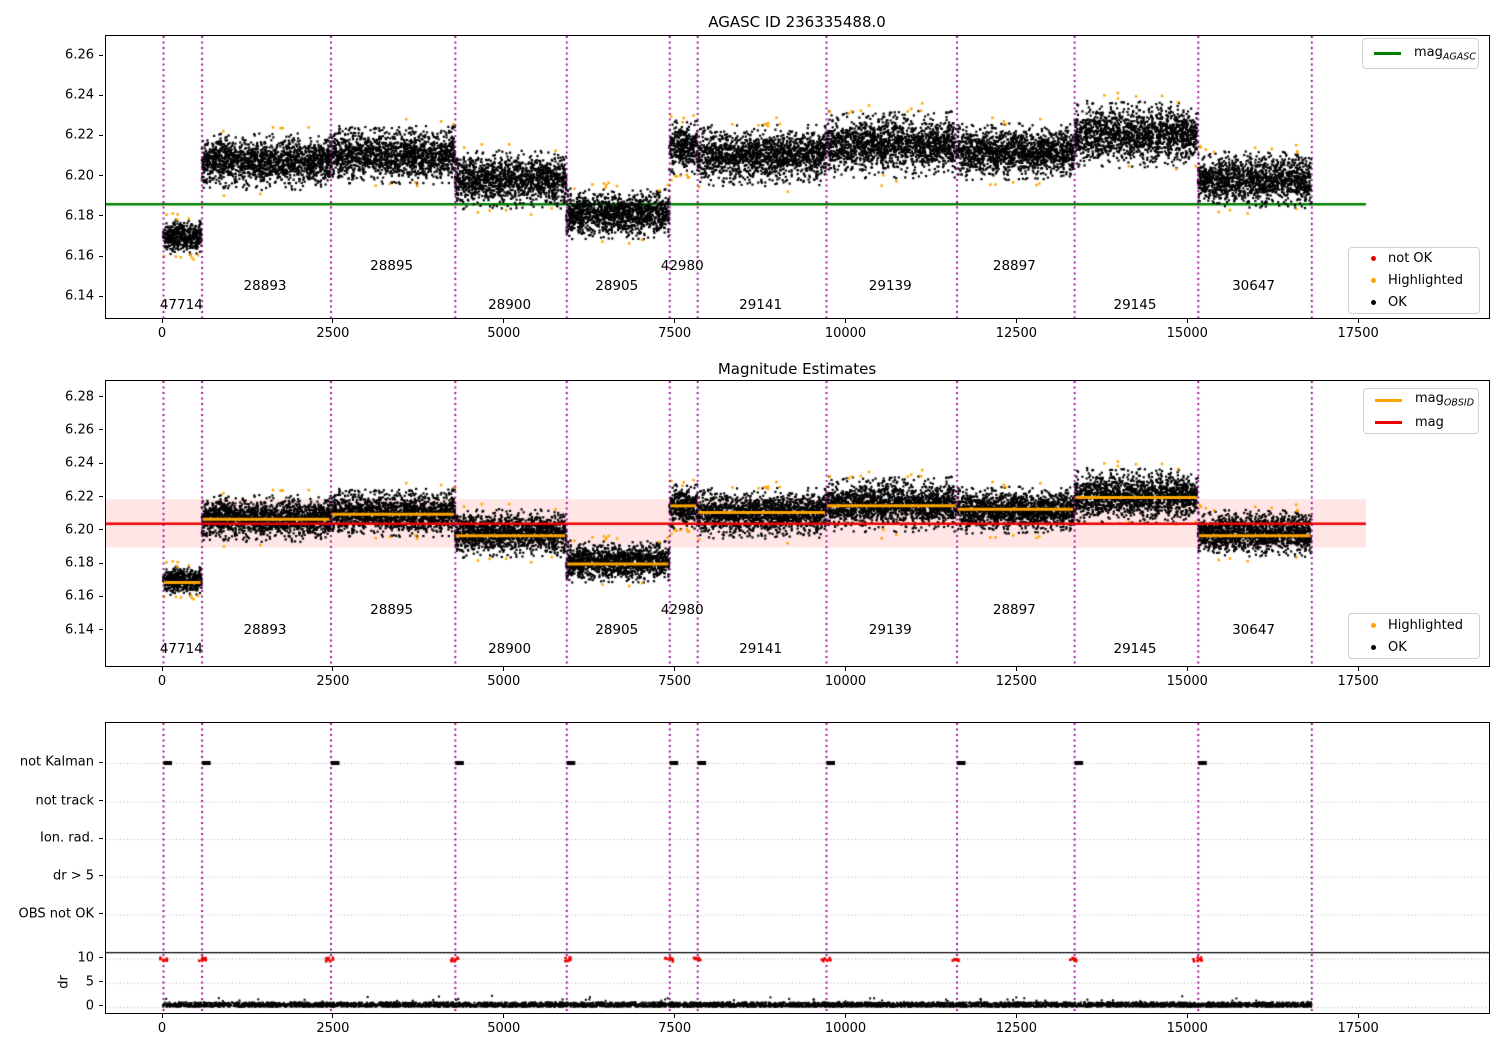 The width and height of the screenshot is (1500, 1050). I want to click on x-tick-label: 12500, so click(1016, 333).